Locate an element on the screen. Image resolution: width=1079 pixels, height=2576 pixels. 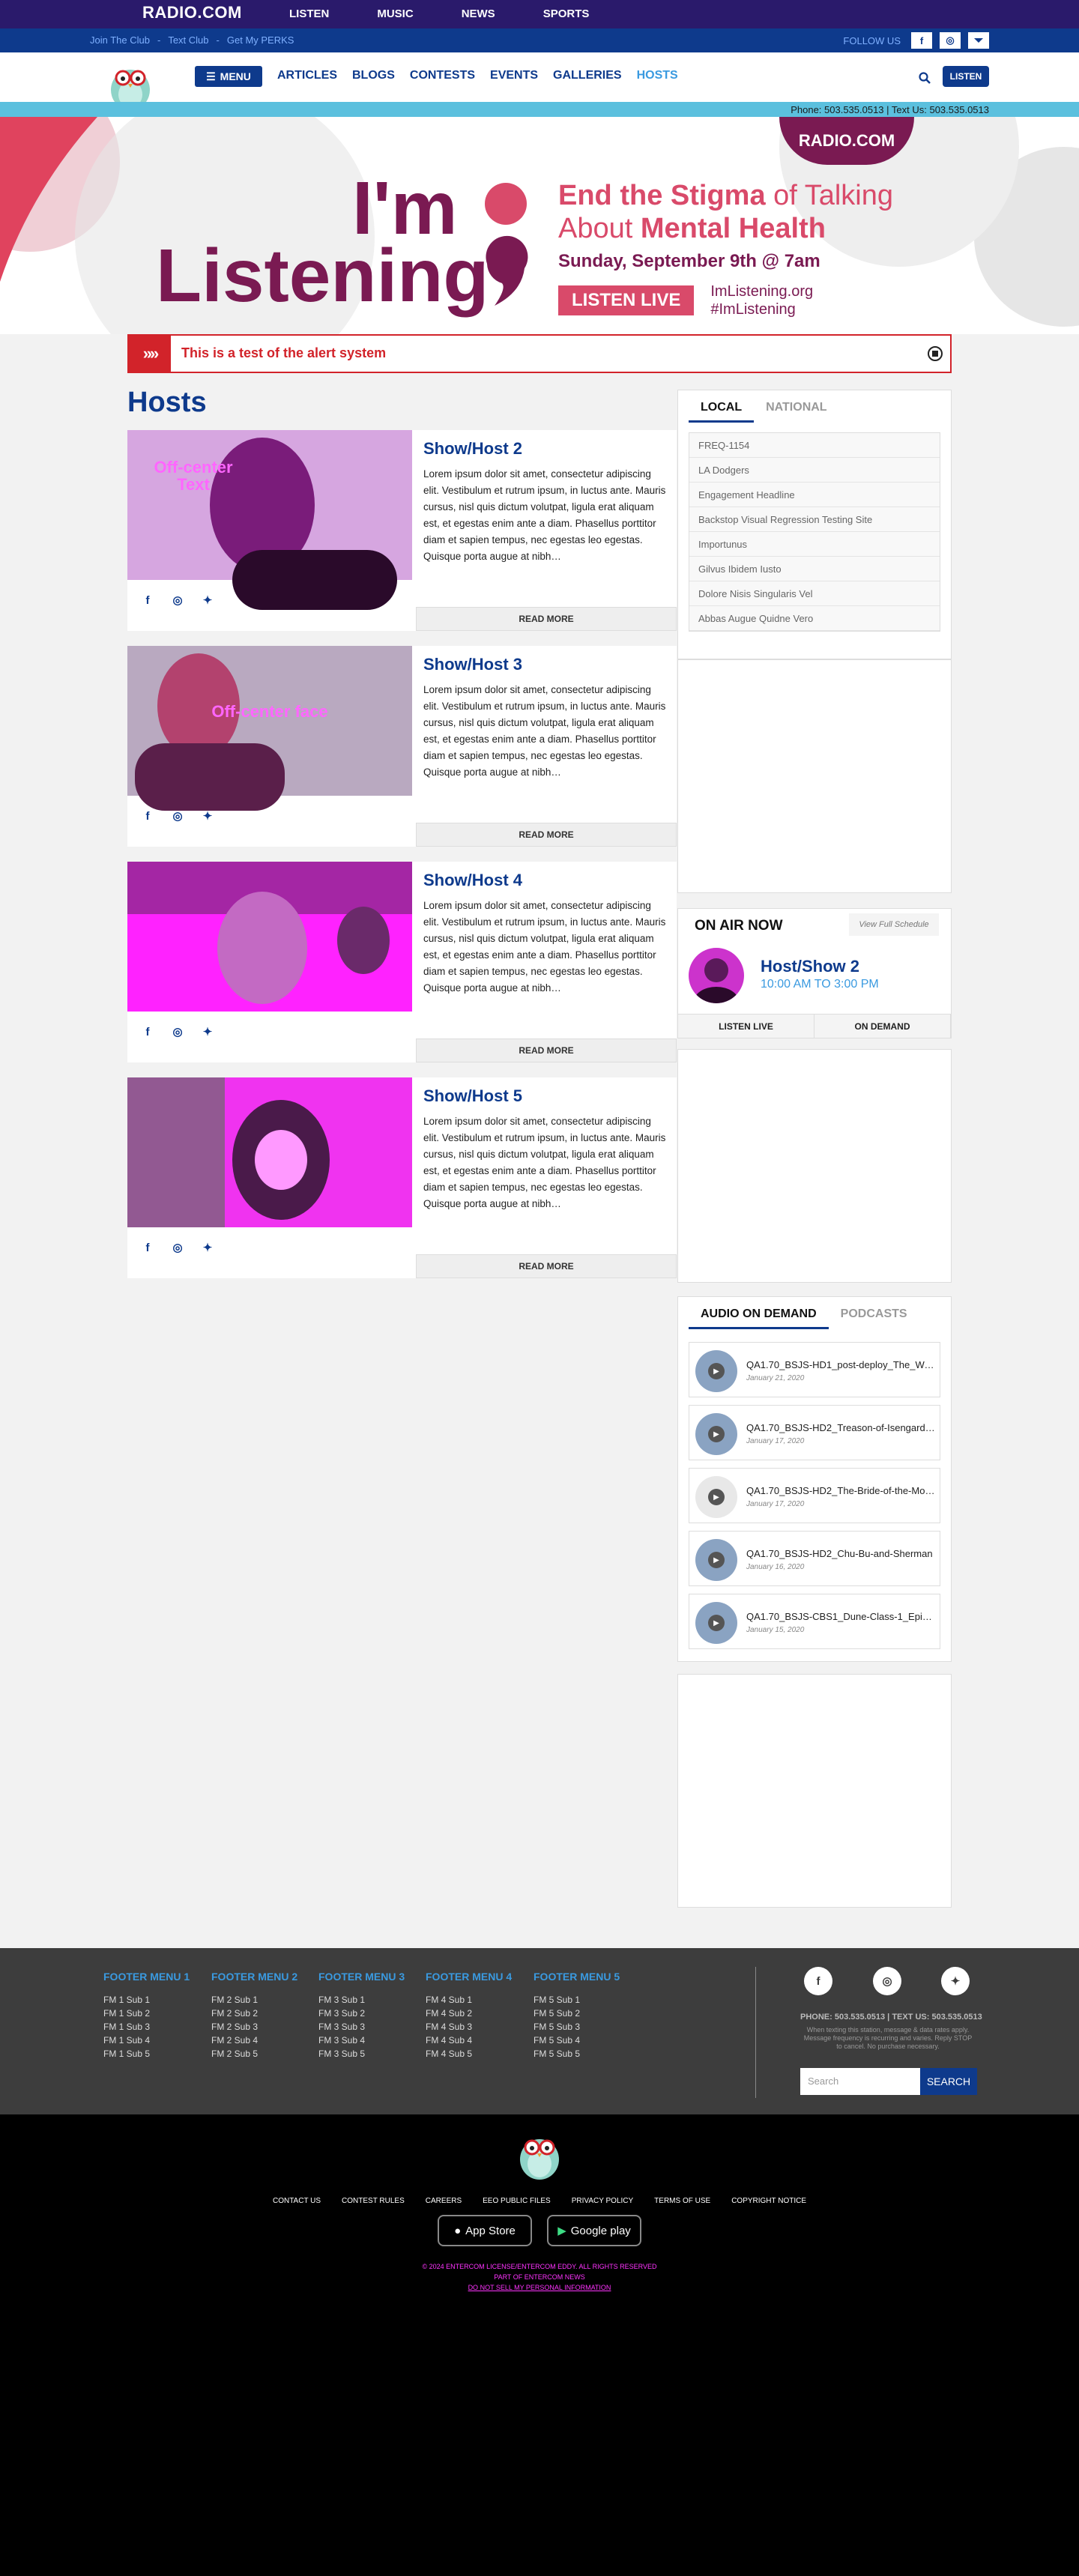
topnav-news: NEWS is located at coordinates (478, 13).